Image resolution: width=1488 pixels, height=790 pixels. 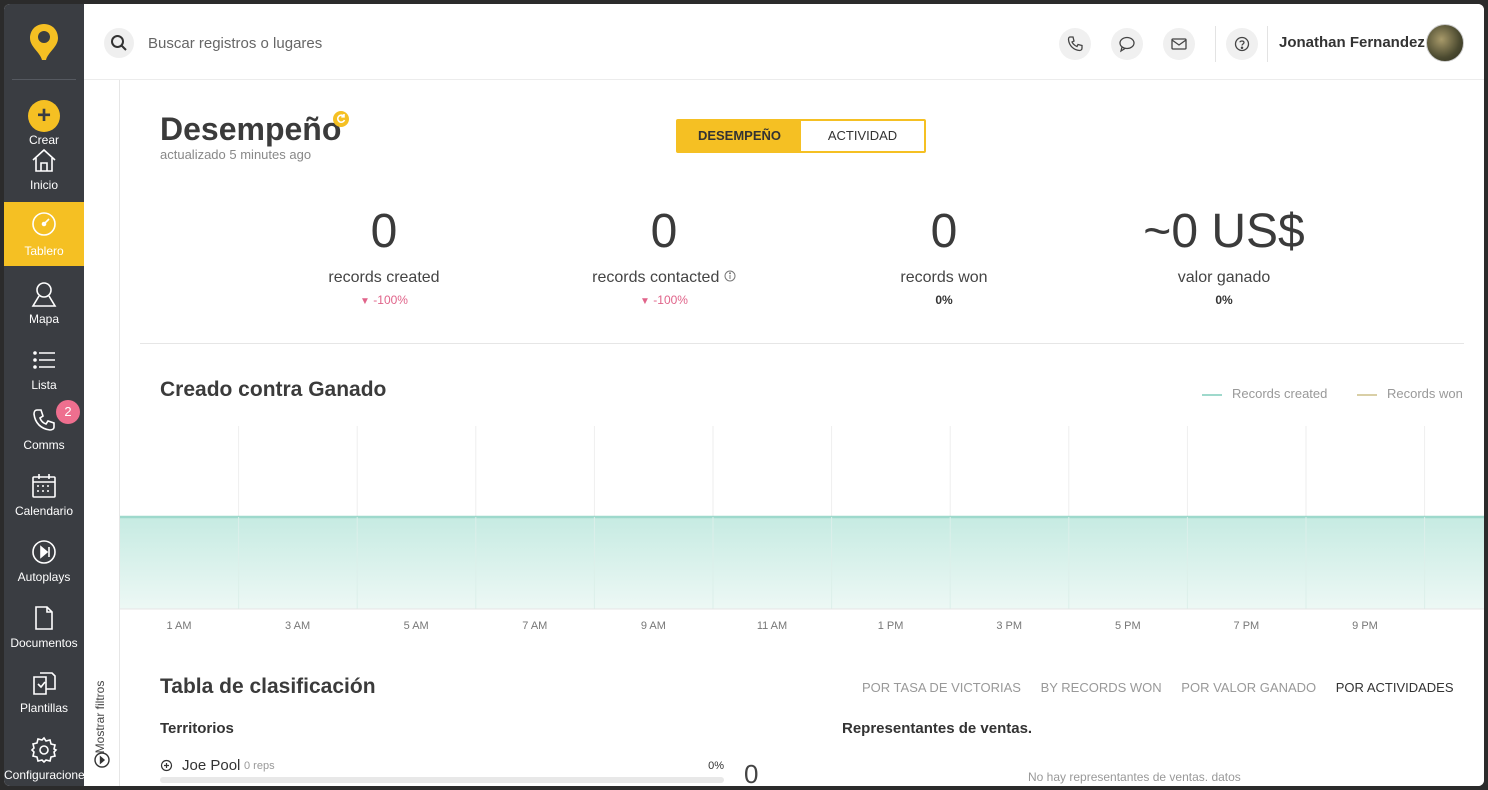 I want to click on app-logo-icon, so click(x=44, y=42).